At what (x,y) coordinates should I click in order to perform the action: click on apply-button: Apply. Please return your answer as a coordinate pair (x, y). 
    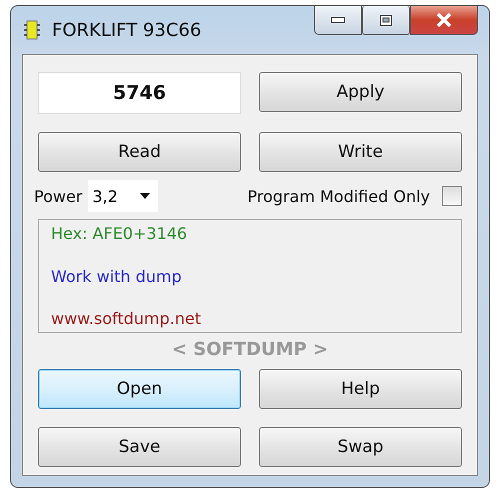
    Looking at the image, I should click on (360, 92).